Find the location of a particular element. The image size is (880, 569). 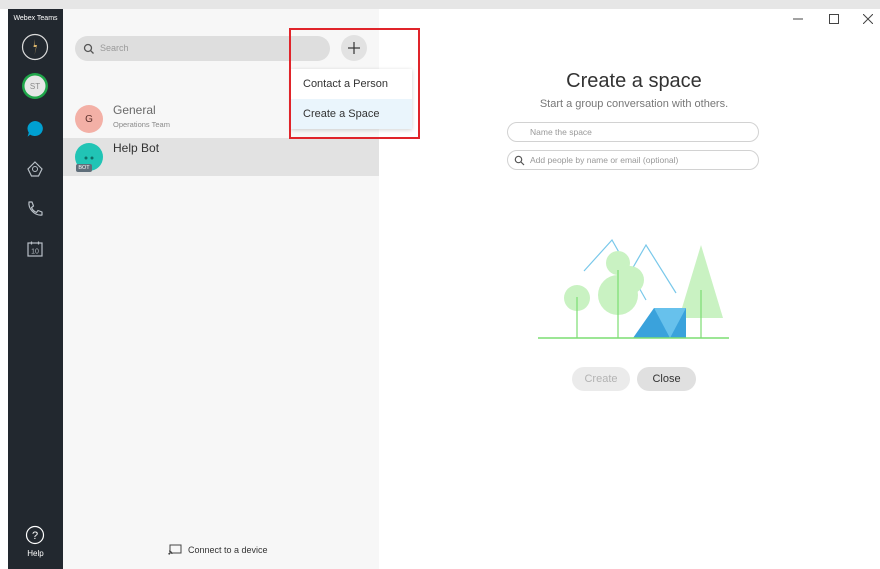

maximize-button is located at coordinates (834, 19).